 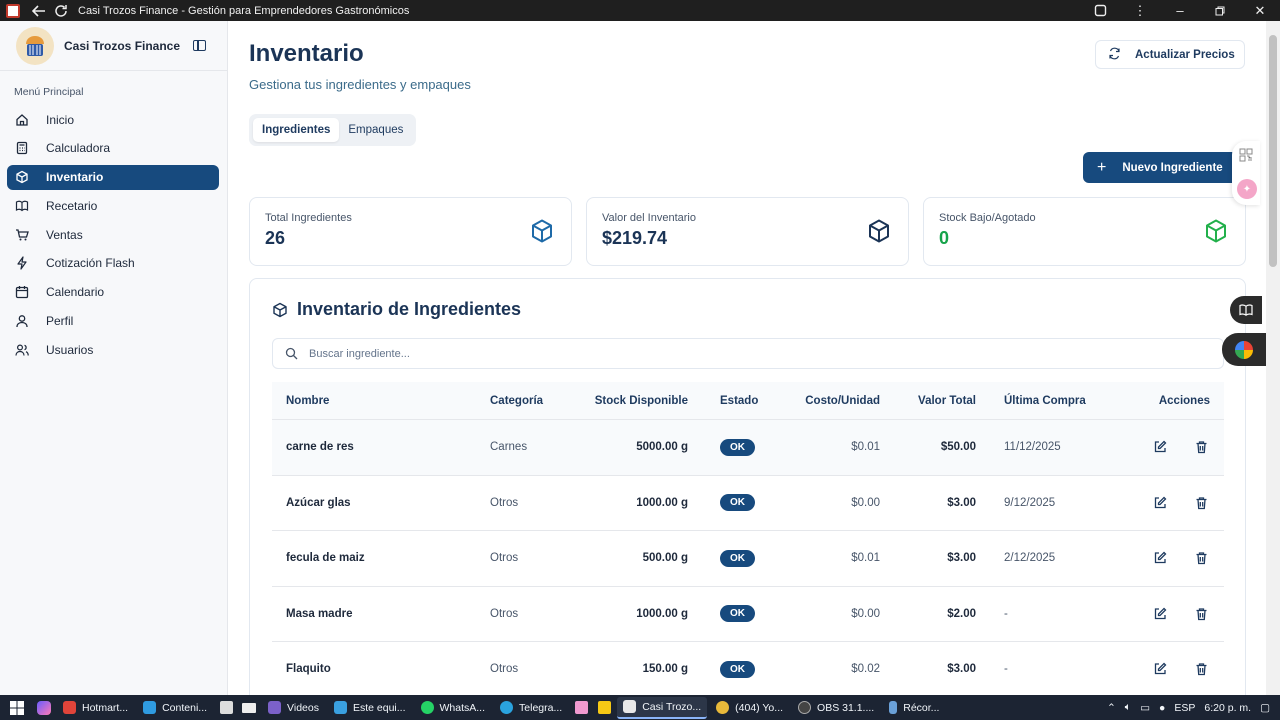 I want to click on sidebar-item-label: Cotización Flash, so click(x=90, y=263).